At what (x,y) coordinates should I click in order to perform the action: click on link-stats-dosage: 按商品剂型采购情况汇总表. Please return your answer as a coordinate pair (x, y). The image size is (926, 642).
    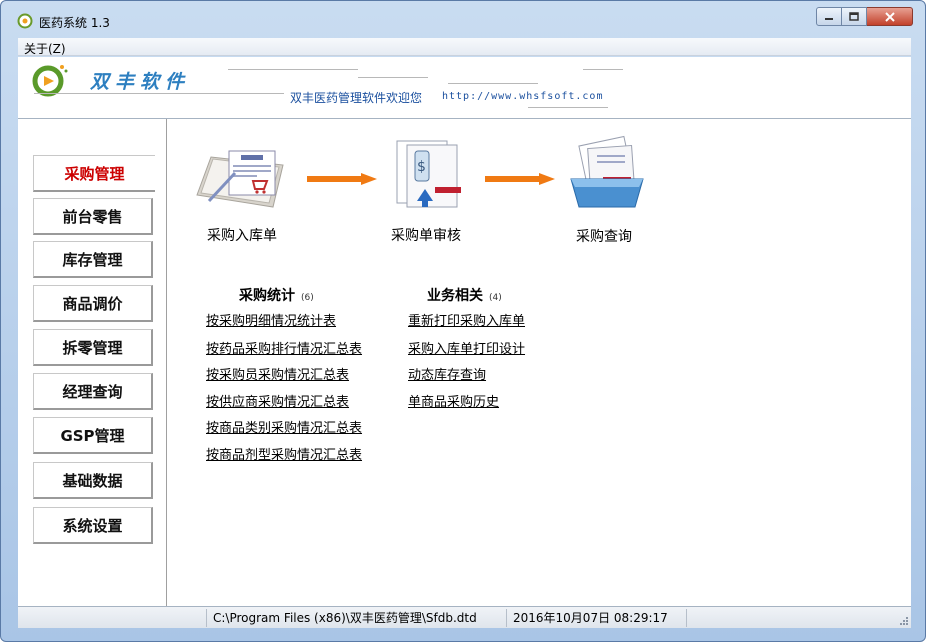
    Looking at the image, I should click on (284, 453).